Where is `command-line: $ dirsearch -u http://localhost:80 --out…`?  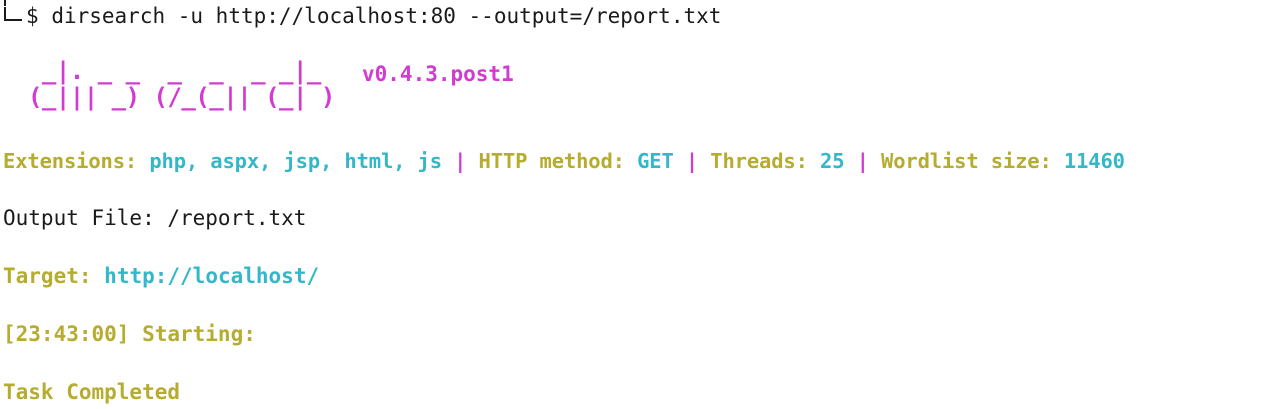 command-line: $ dirsearch -u http://localhost:80 --out… is located at coordinates (362, 16).